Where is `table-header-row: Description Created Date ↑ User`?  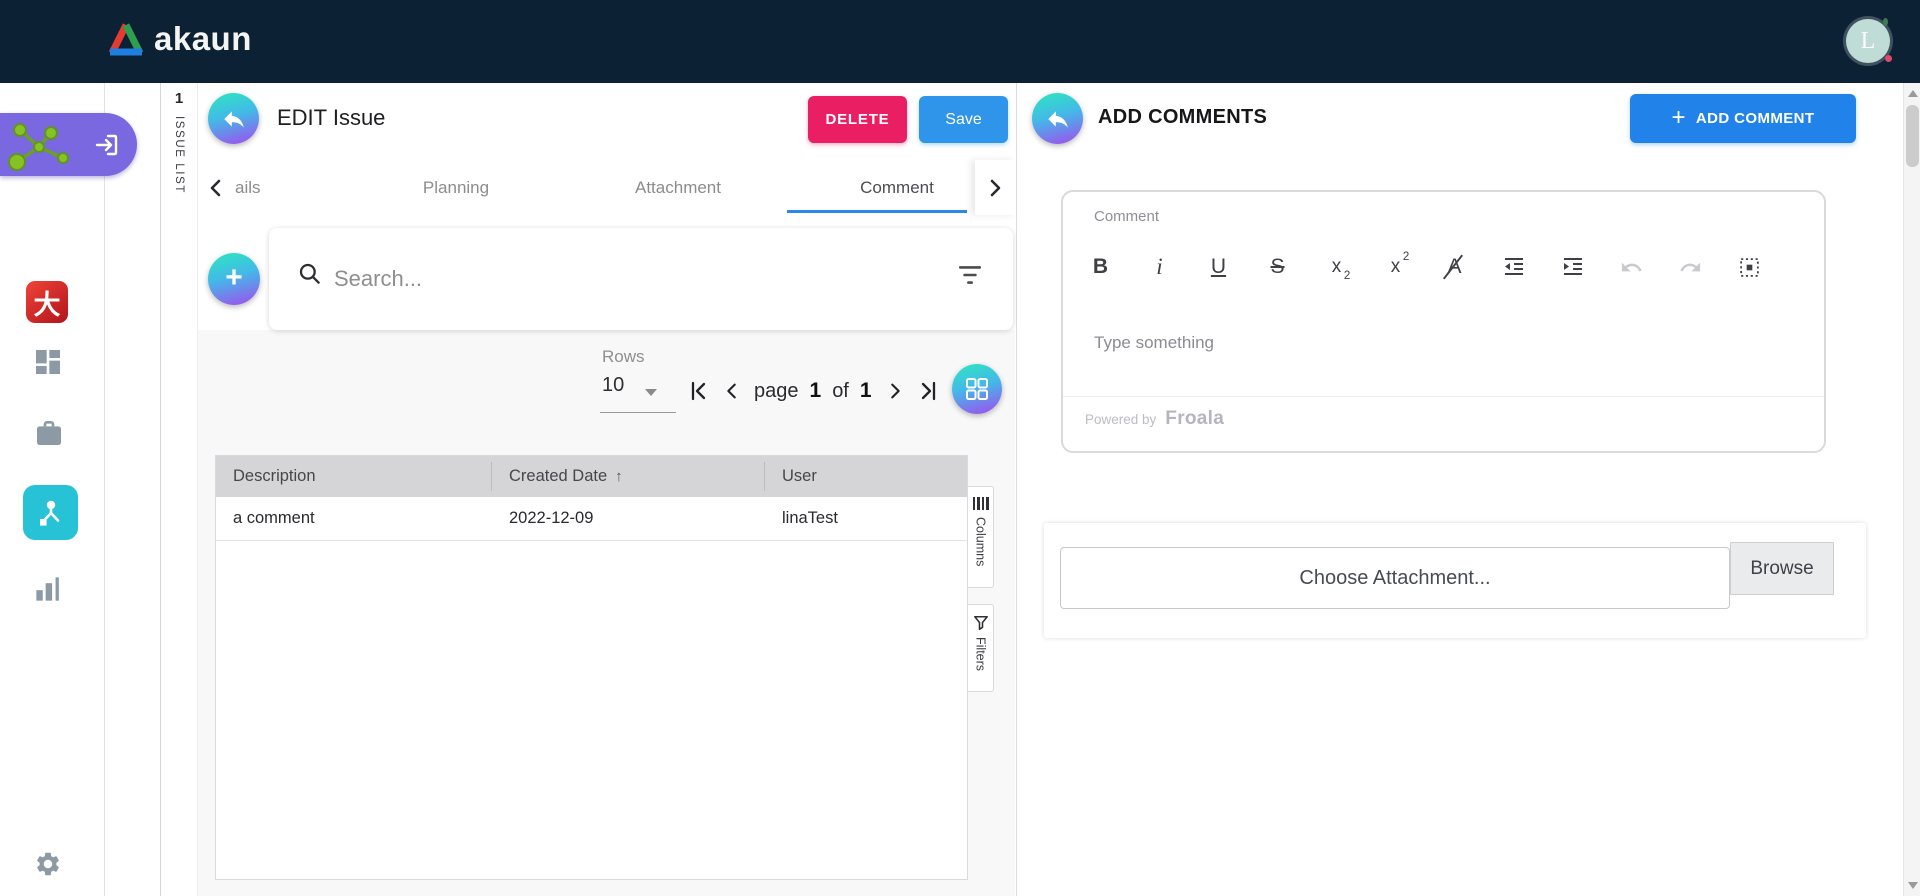 table-header-row: Description Created Date ↑ User is located at coordinates (591, 476).